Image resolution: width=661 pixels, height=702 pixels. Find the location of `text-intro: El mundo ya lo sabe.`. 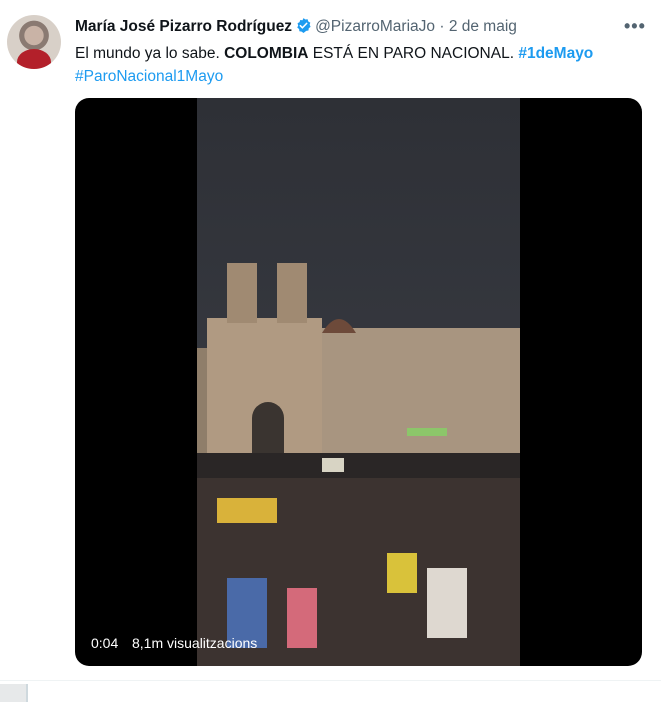

text-intro: El mundo ya lo sabe. is located at coordinates (150, 53).